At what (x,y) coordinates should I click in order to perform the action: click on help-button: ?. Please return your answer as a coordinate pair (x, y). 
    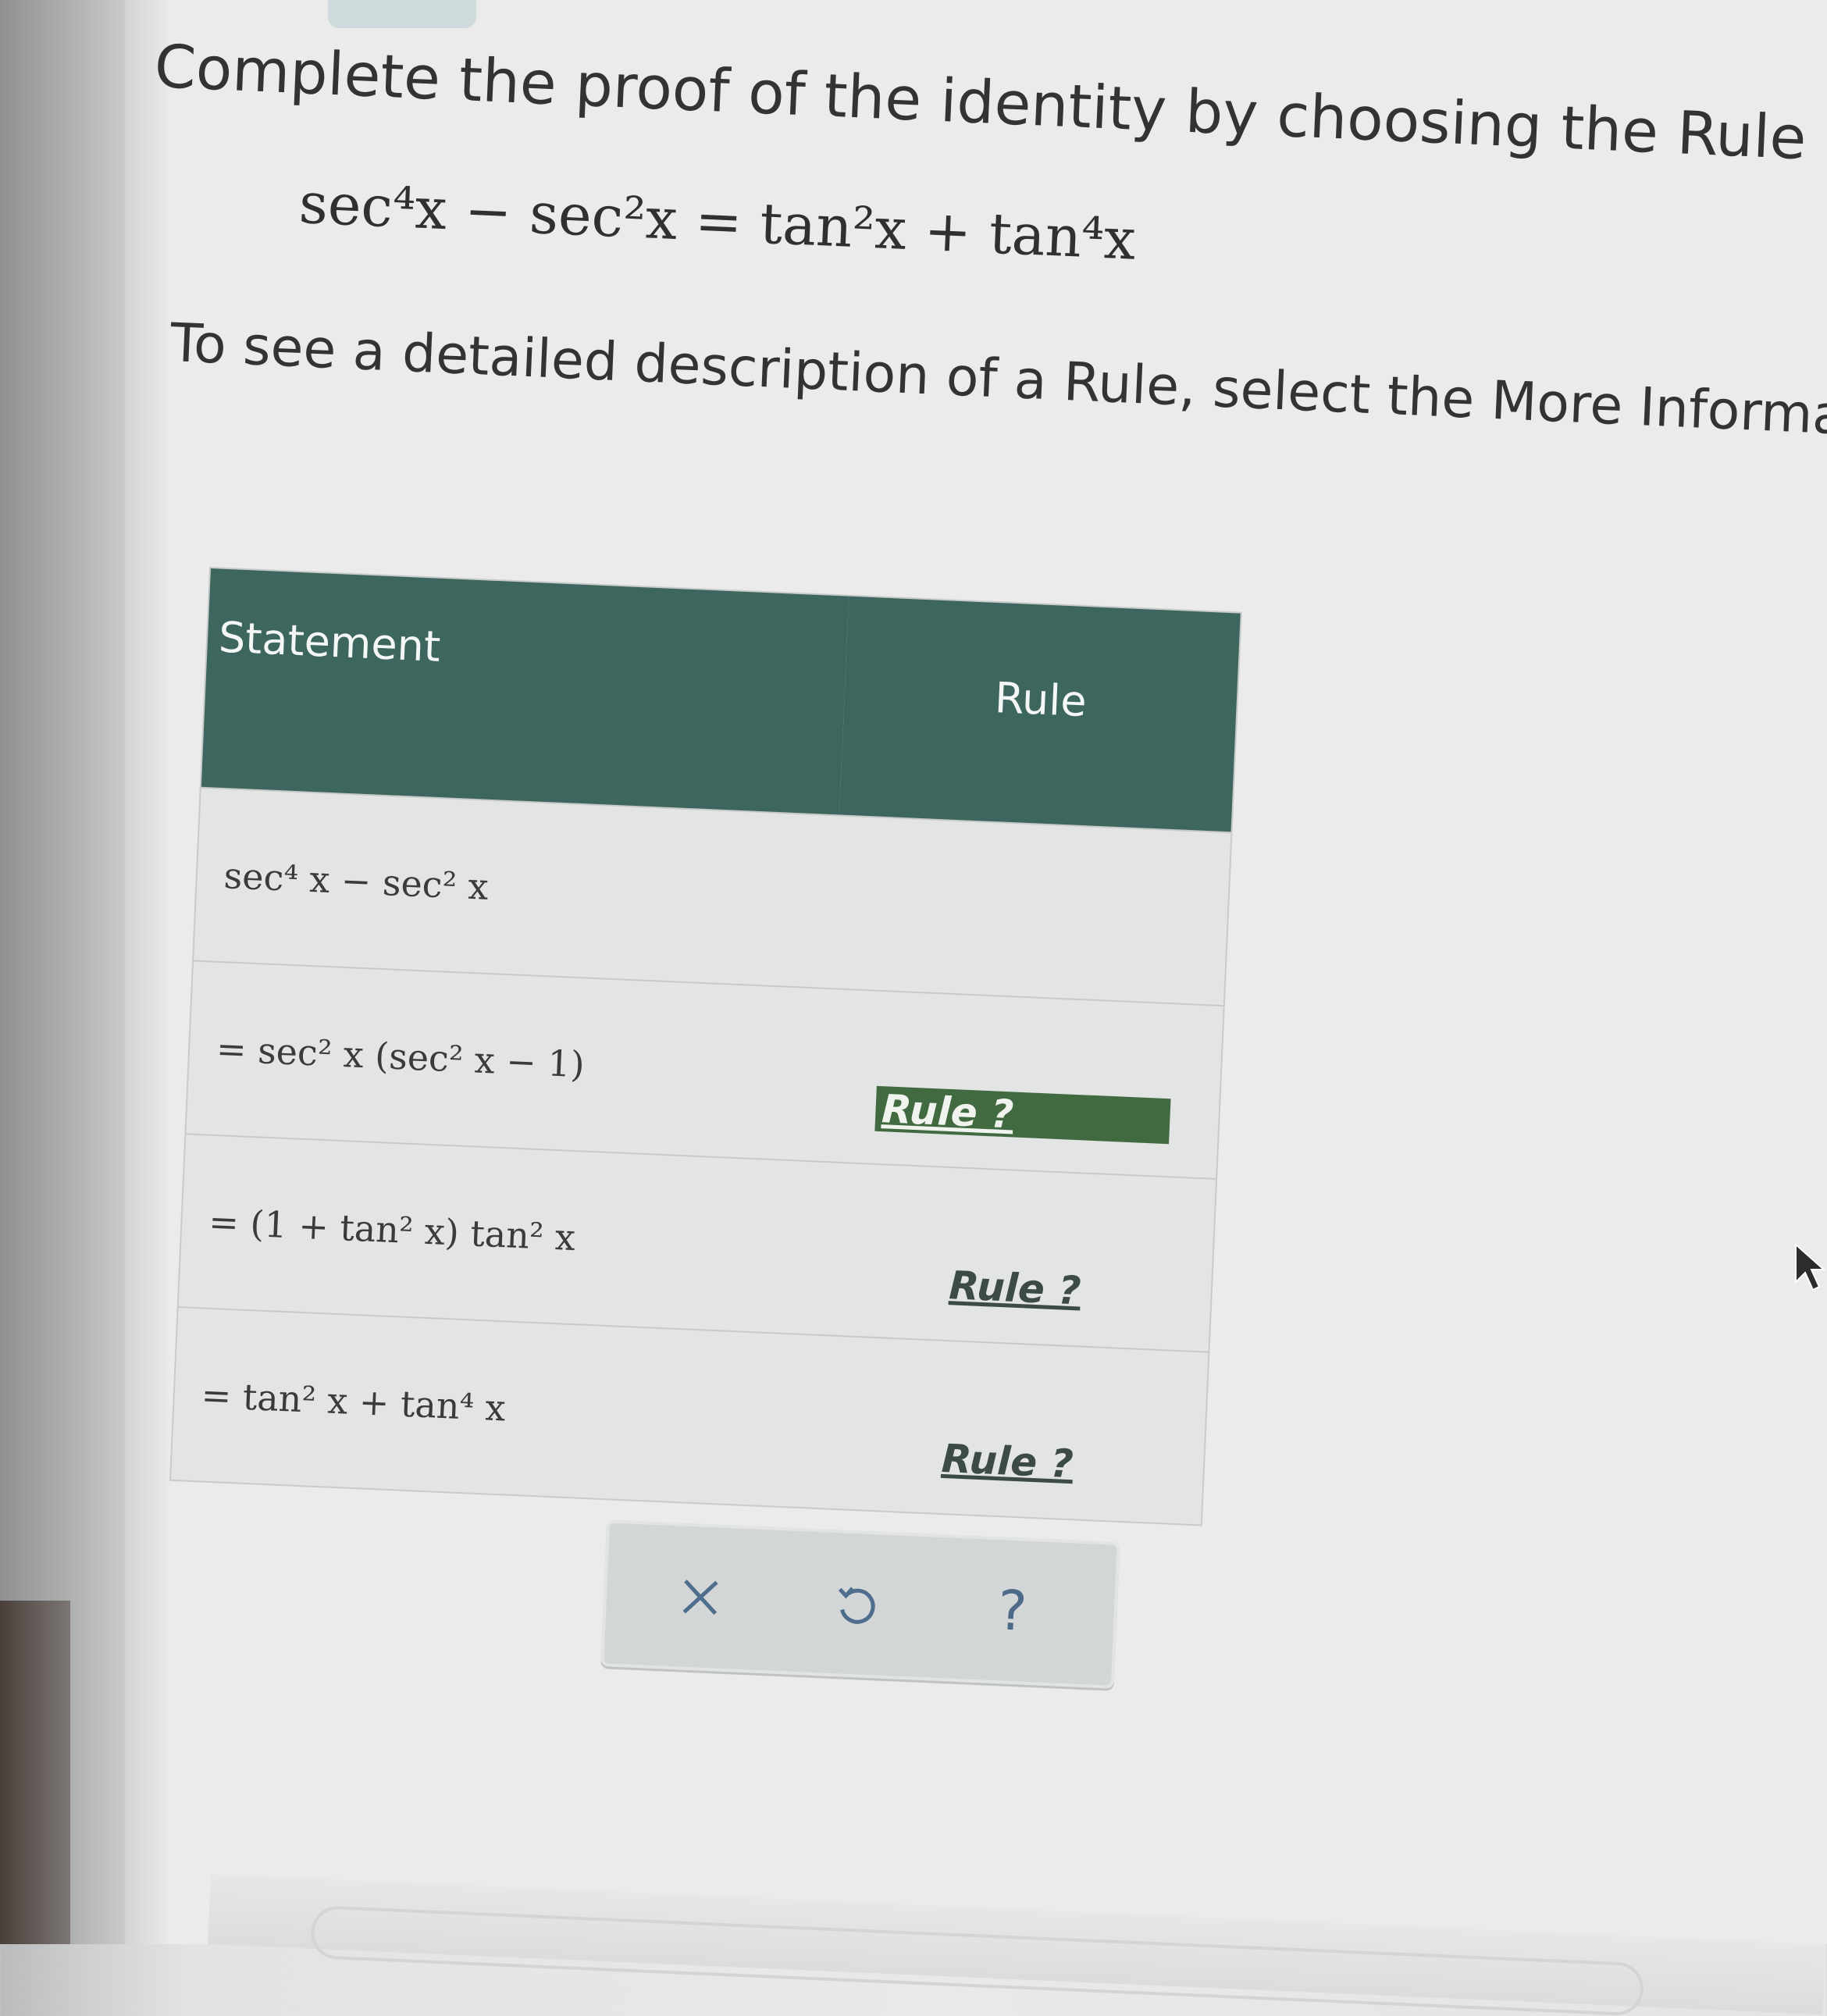
    Looking at the image, I should click on (1012, 1610).